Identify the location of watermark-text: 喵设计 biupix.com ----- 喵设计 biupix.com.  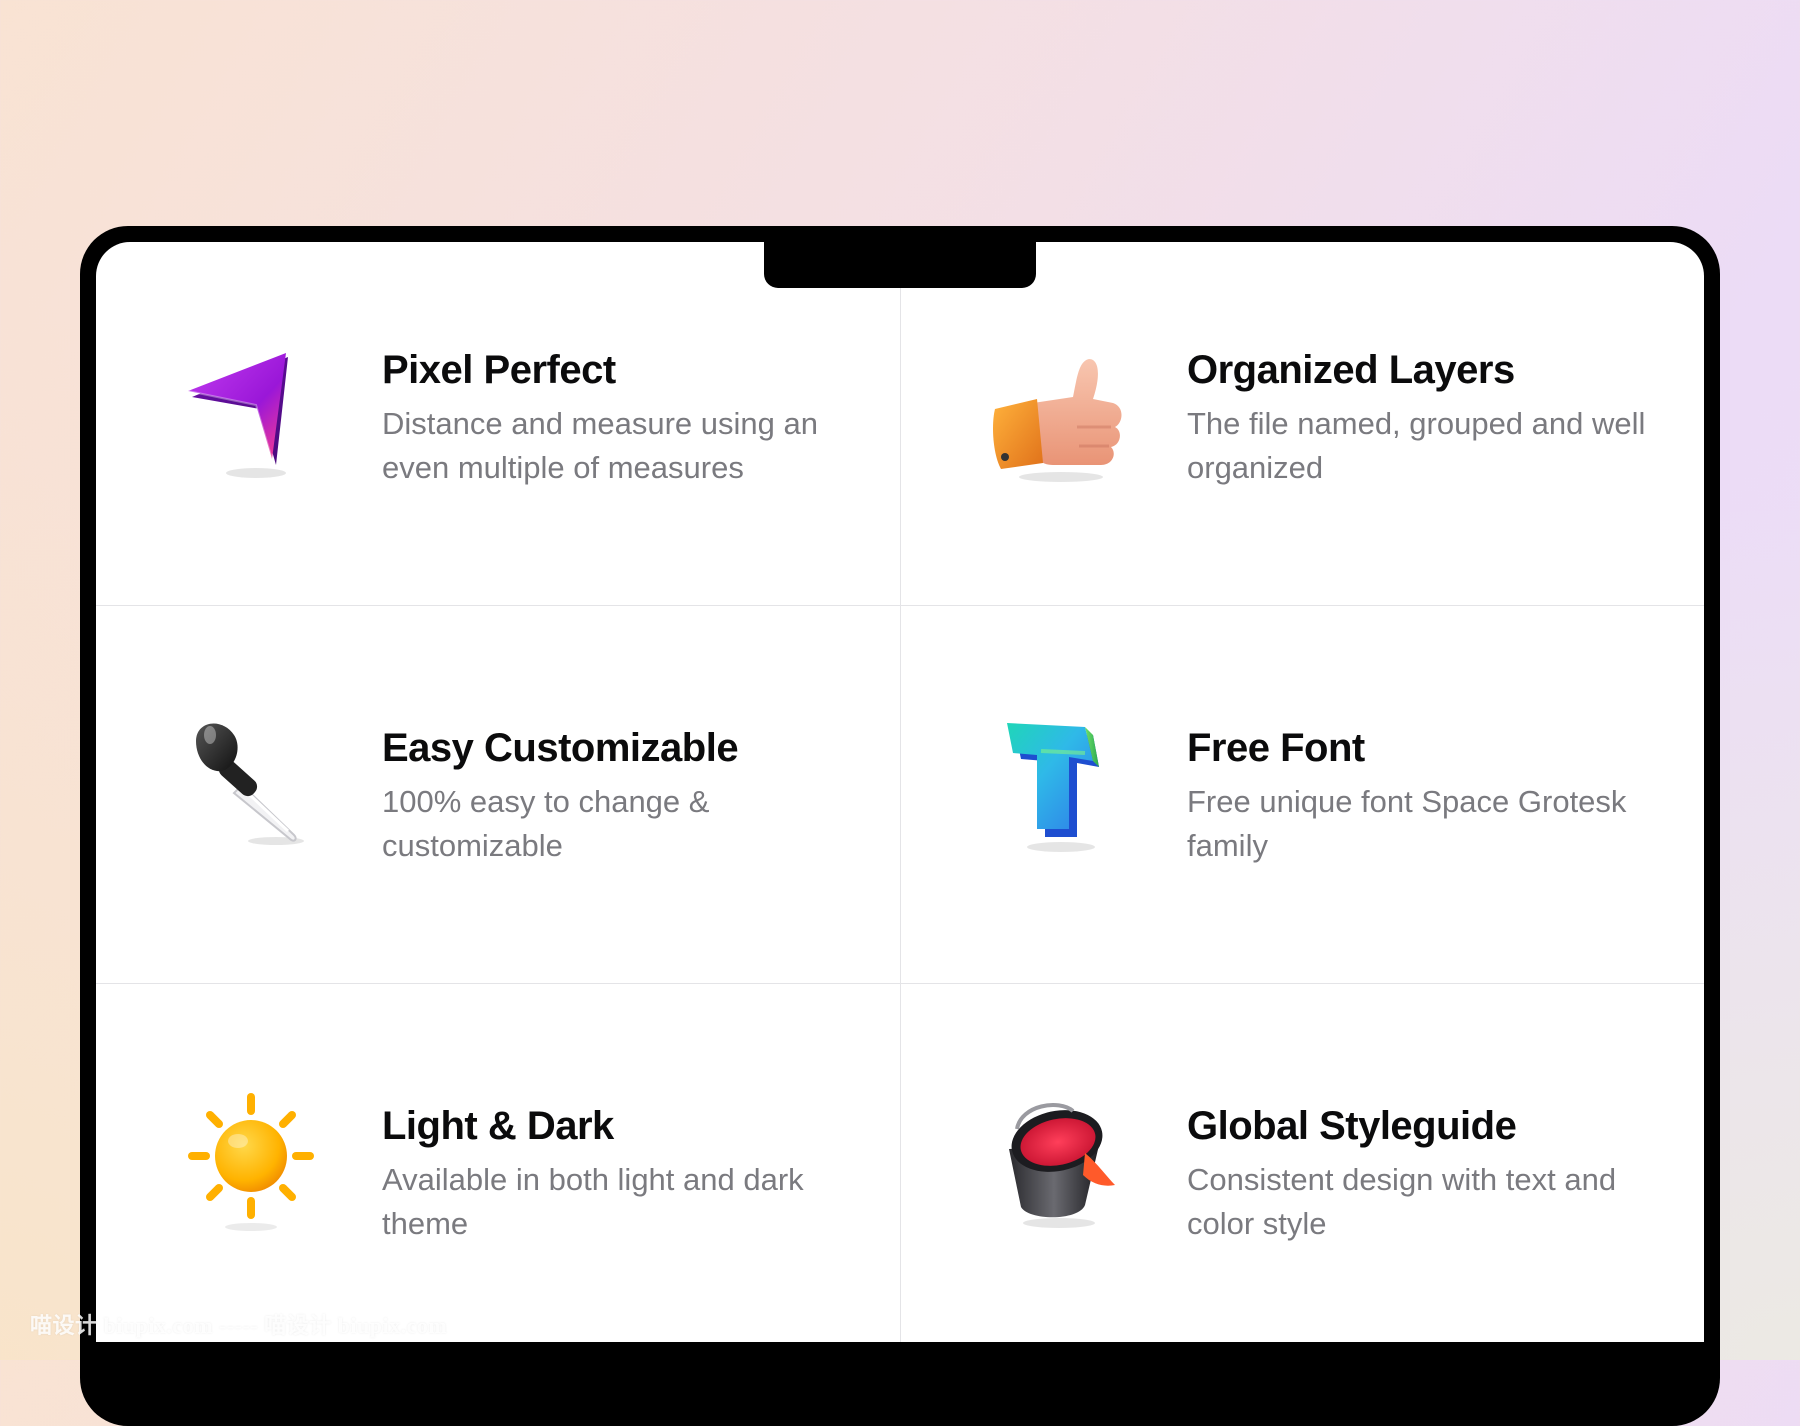
(239, 1325).